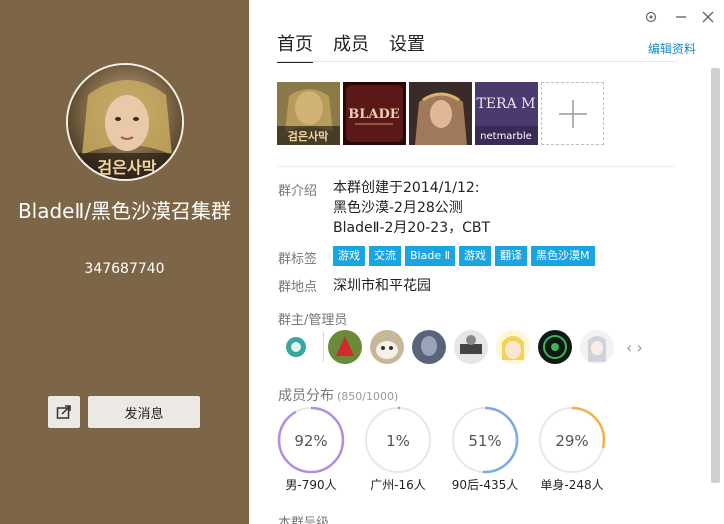 Image resolution: width=724 pixels, height=524 pixels. I want to click on gauge-gender: 92% 男-790人, so click(311, 449).